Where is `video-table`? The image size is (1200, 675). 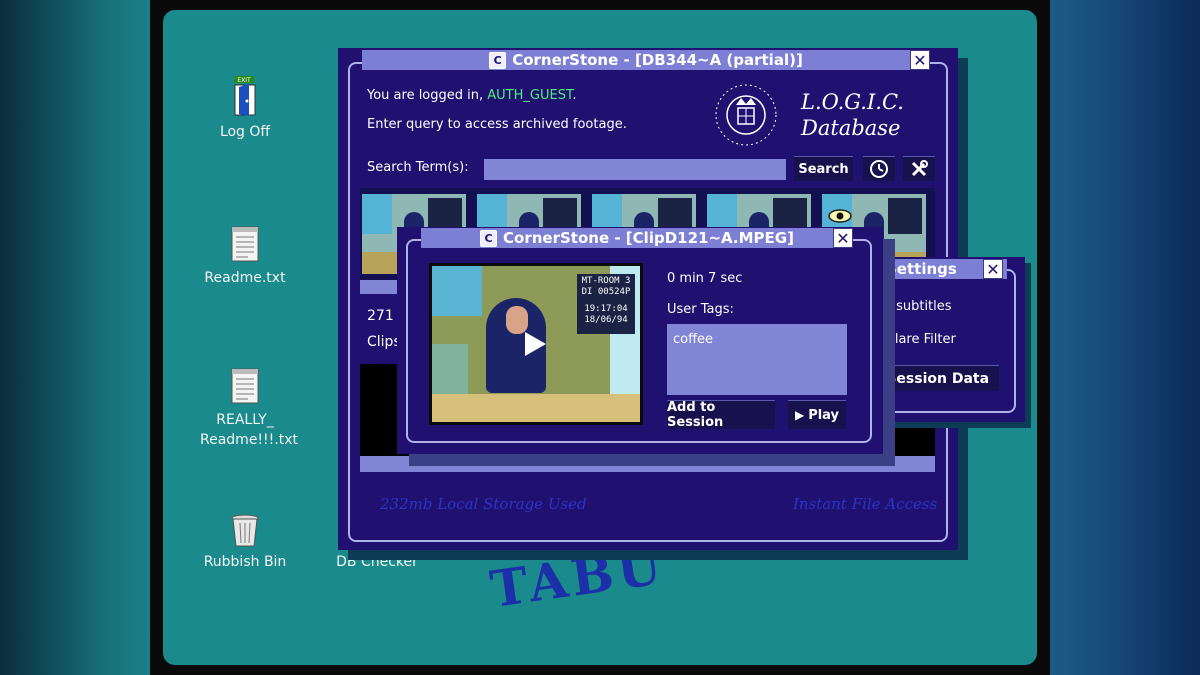
video-table is located at coordinates (536, 408).